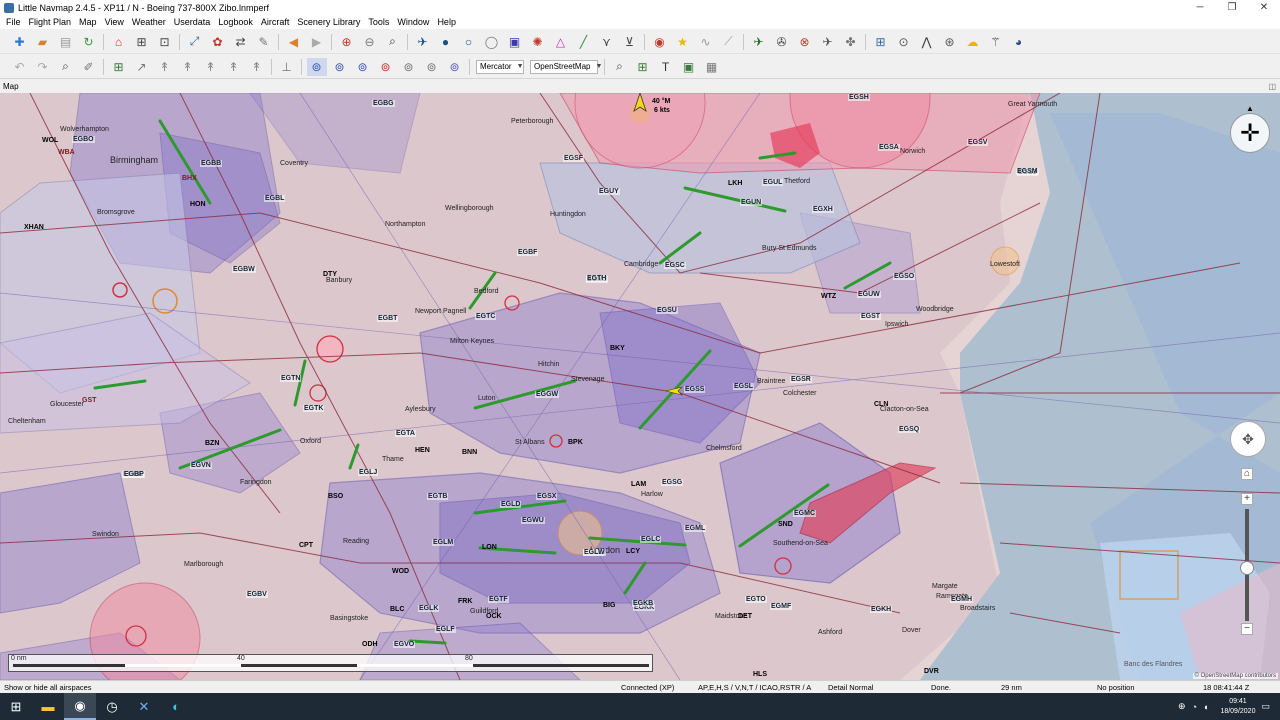 The height and width of the screenshot is (720, 1280). What do you see at coordinates (904, 42) in the screenshot?
I see `compass-rose-icon: ⊙` at bounding box center [904, 42].